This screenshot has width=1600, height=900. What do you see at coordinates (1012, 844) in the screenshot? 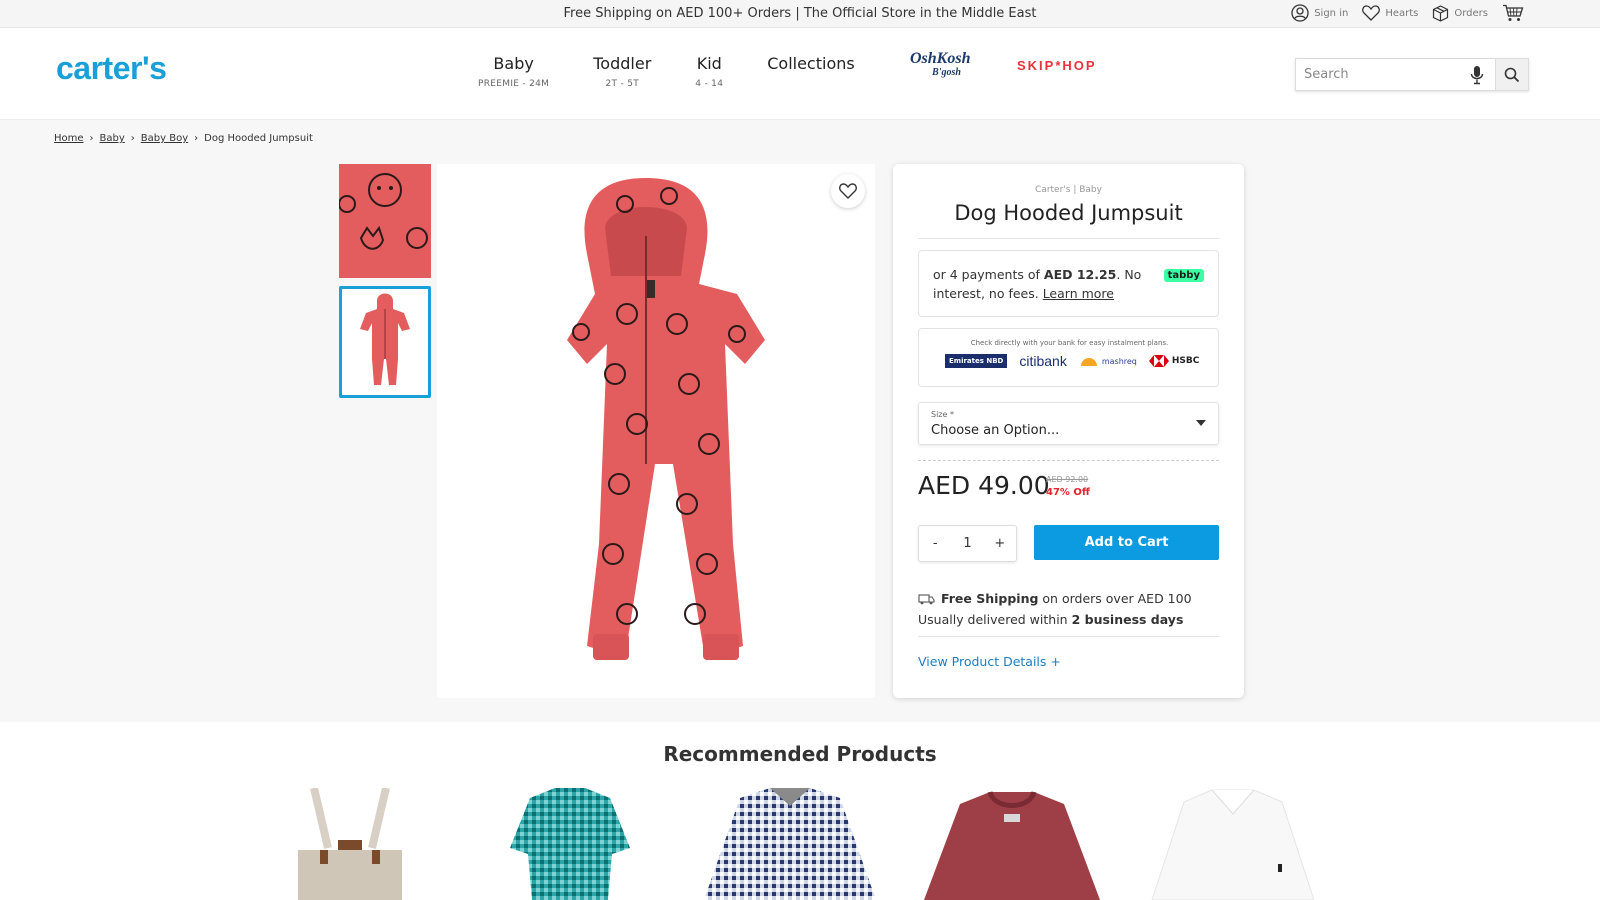
I see `recommended-product-maroon-sweatshirt` at bounding box center [1012, 844].